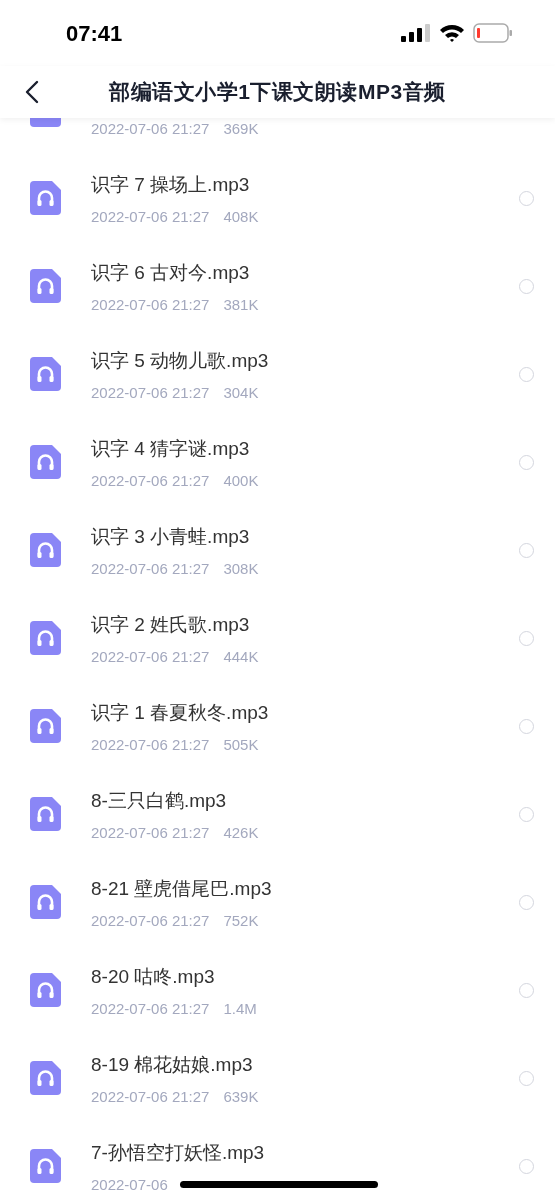 This screenshot has height=1200, width=555. I want to click on file-name: 识字 3 小青蛙.mp3, so click(170, 537).